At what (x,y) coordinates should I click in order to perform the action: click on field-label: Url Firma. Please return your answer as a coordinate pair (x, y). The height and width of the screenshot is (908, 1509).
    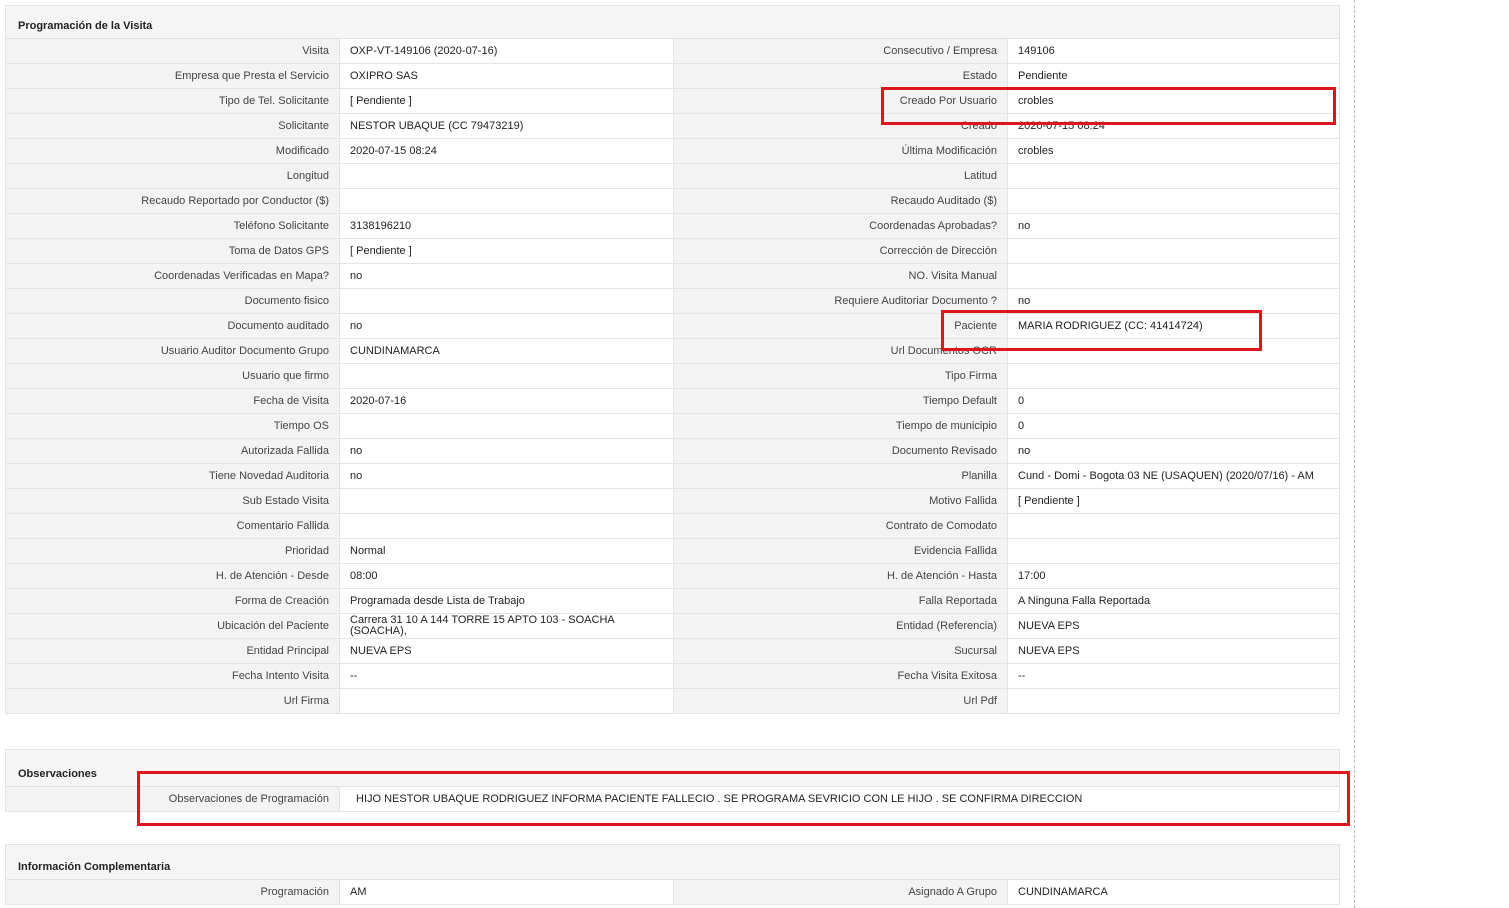
    Looking at the image, I should click on (172, 701).